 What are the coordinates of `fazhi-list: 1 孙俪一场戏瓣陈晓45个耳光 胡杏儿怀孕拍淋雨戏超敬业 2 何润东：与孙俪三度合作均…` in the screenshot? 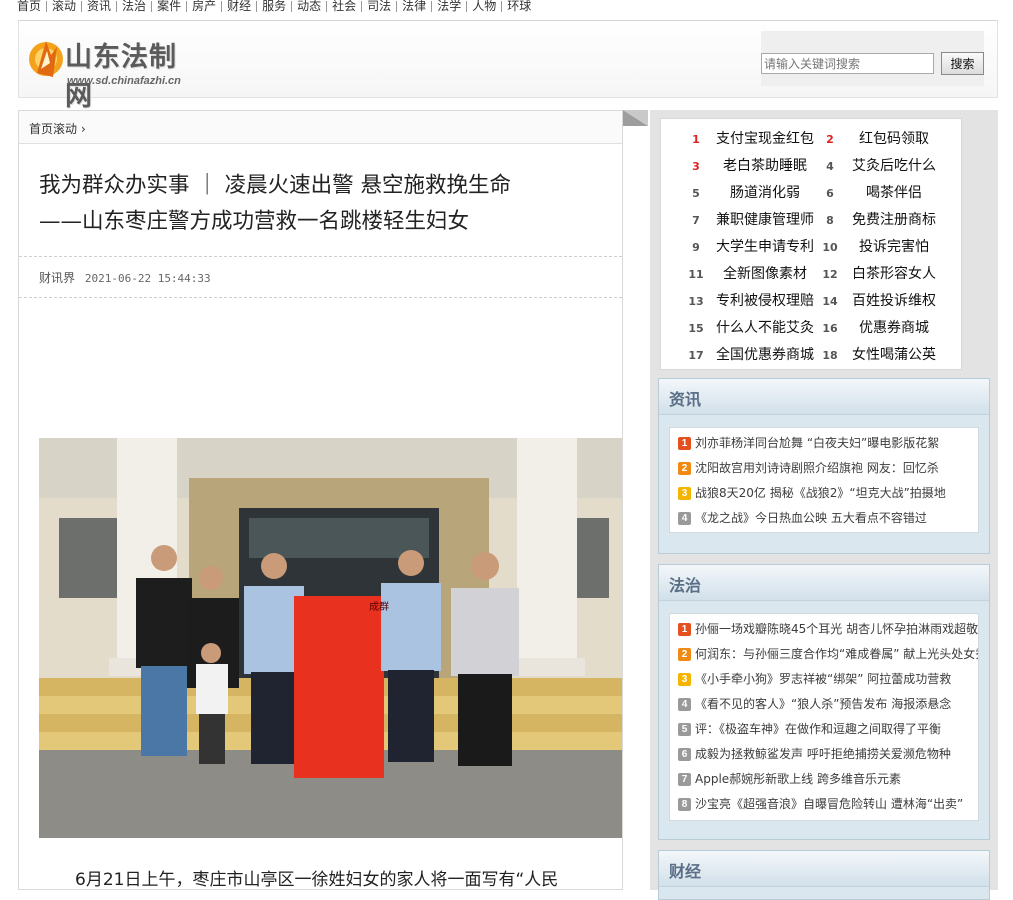 It's located at (824, 717).